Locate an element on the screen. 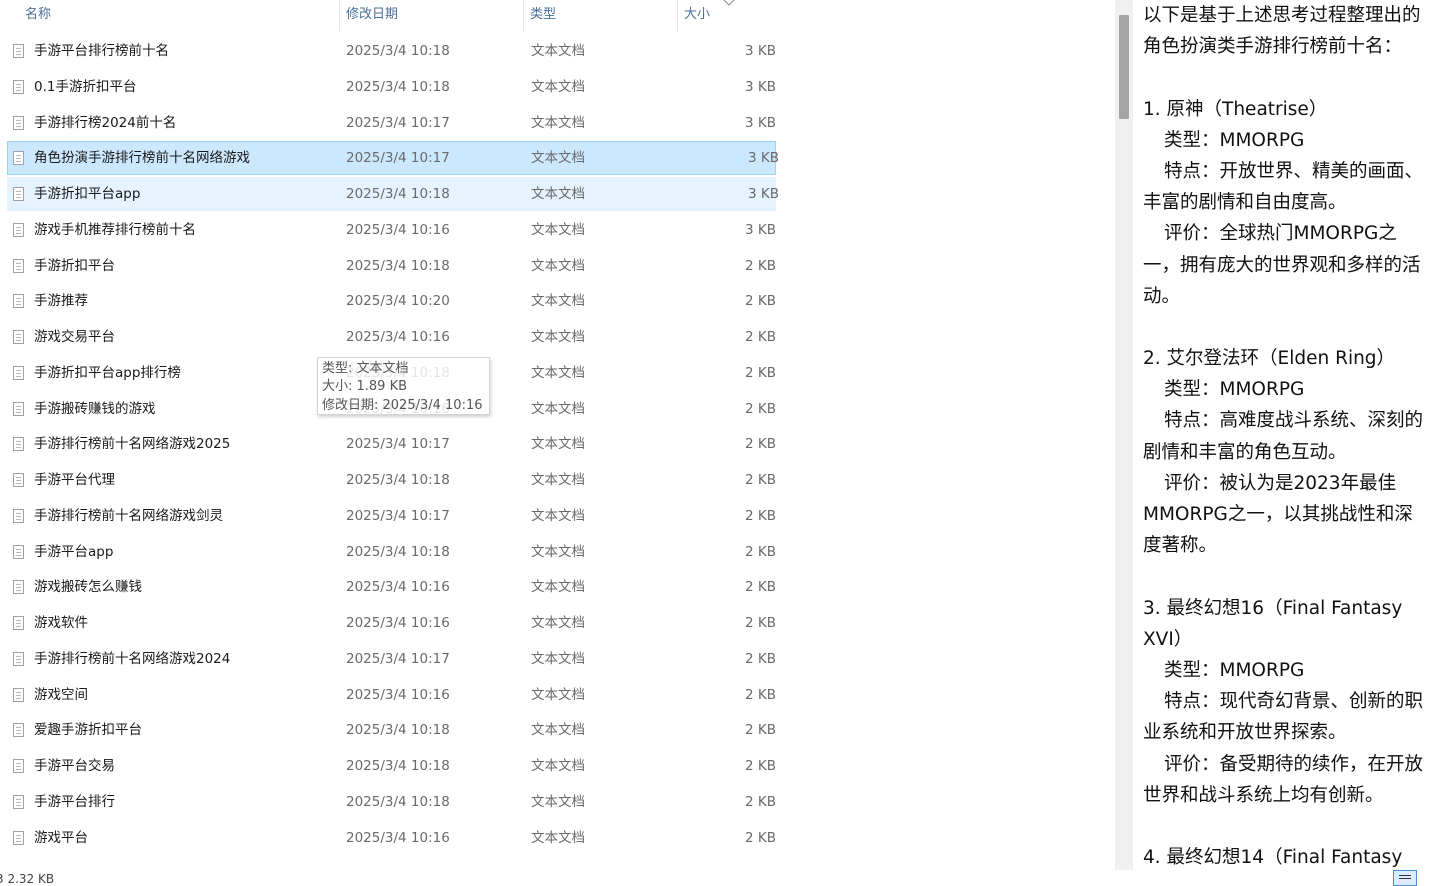 The image size is (1429, 886). preview-line: 特点：高难度战斗系统、深刻的 is located at coordinates (1294, 421).